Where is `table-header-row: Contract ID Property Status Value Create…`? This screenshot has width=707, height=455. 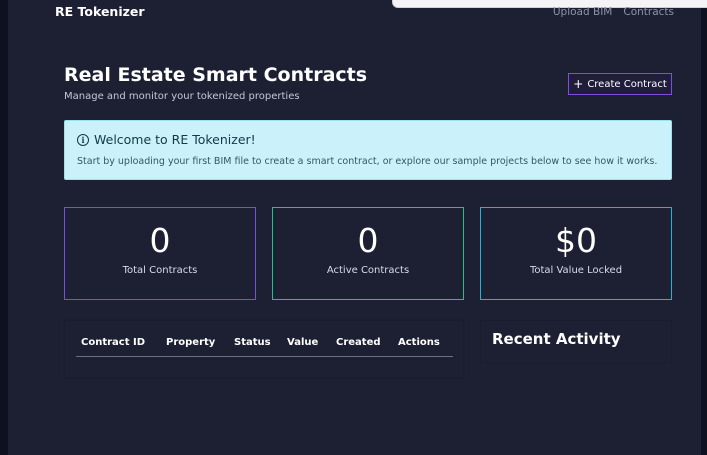
table-header-row: Contract ID Property Status Value Create… is located at coordinates (264, 346).